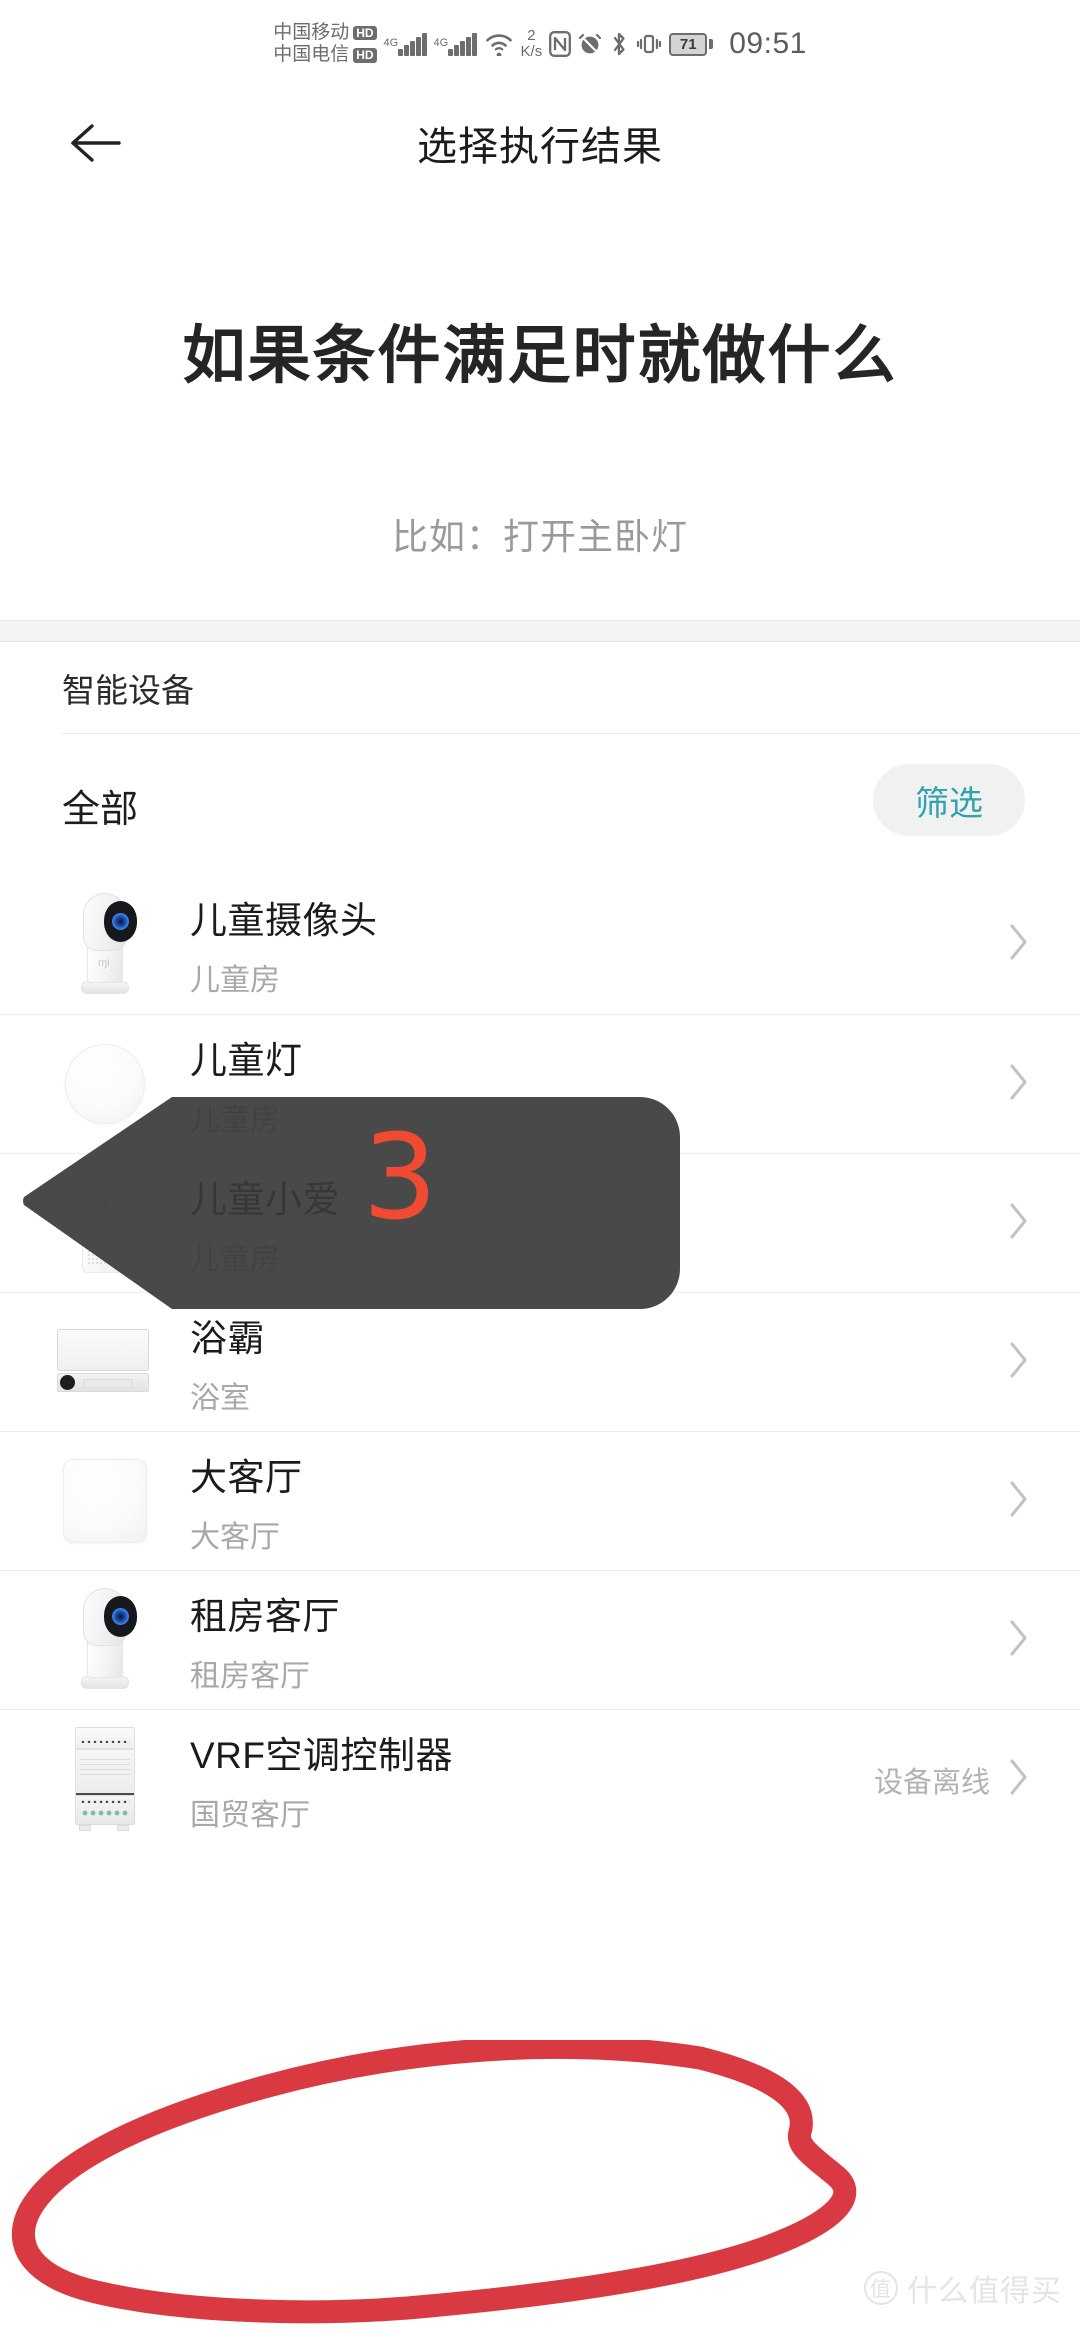 The image size is (1080, 2329). What do you see at coordinates (881, 2288) in the screenshot?
I see `watermark-logo: 值` at bounding box center [881, 2288].